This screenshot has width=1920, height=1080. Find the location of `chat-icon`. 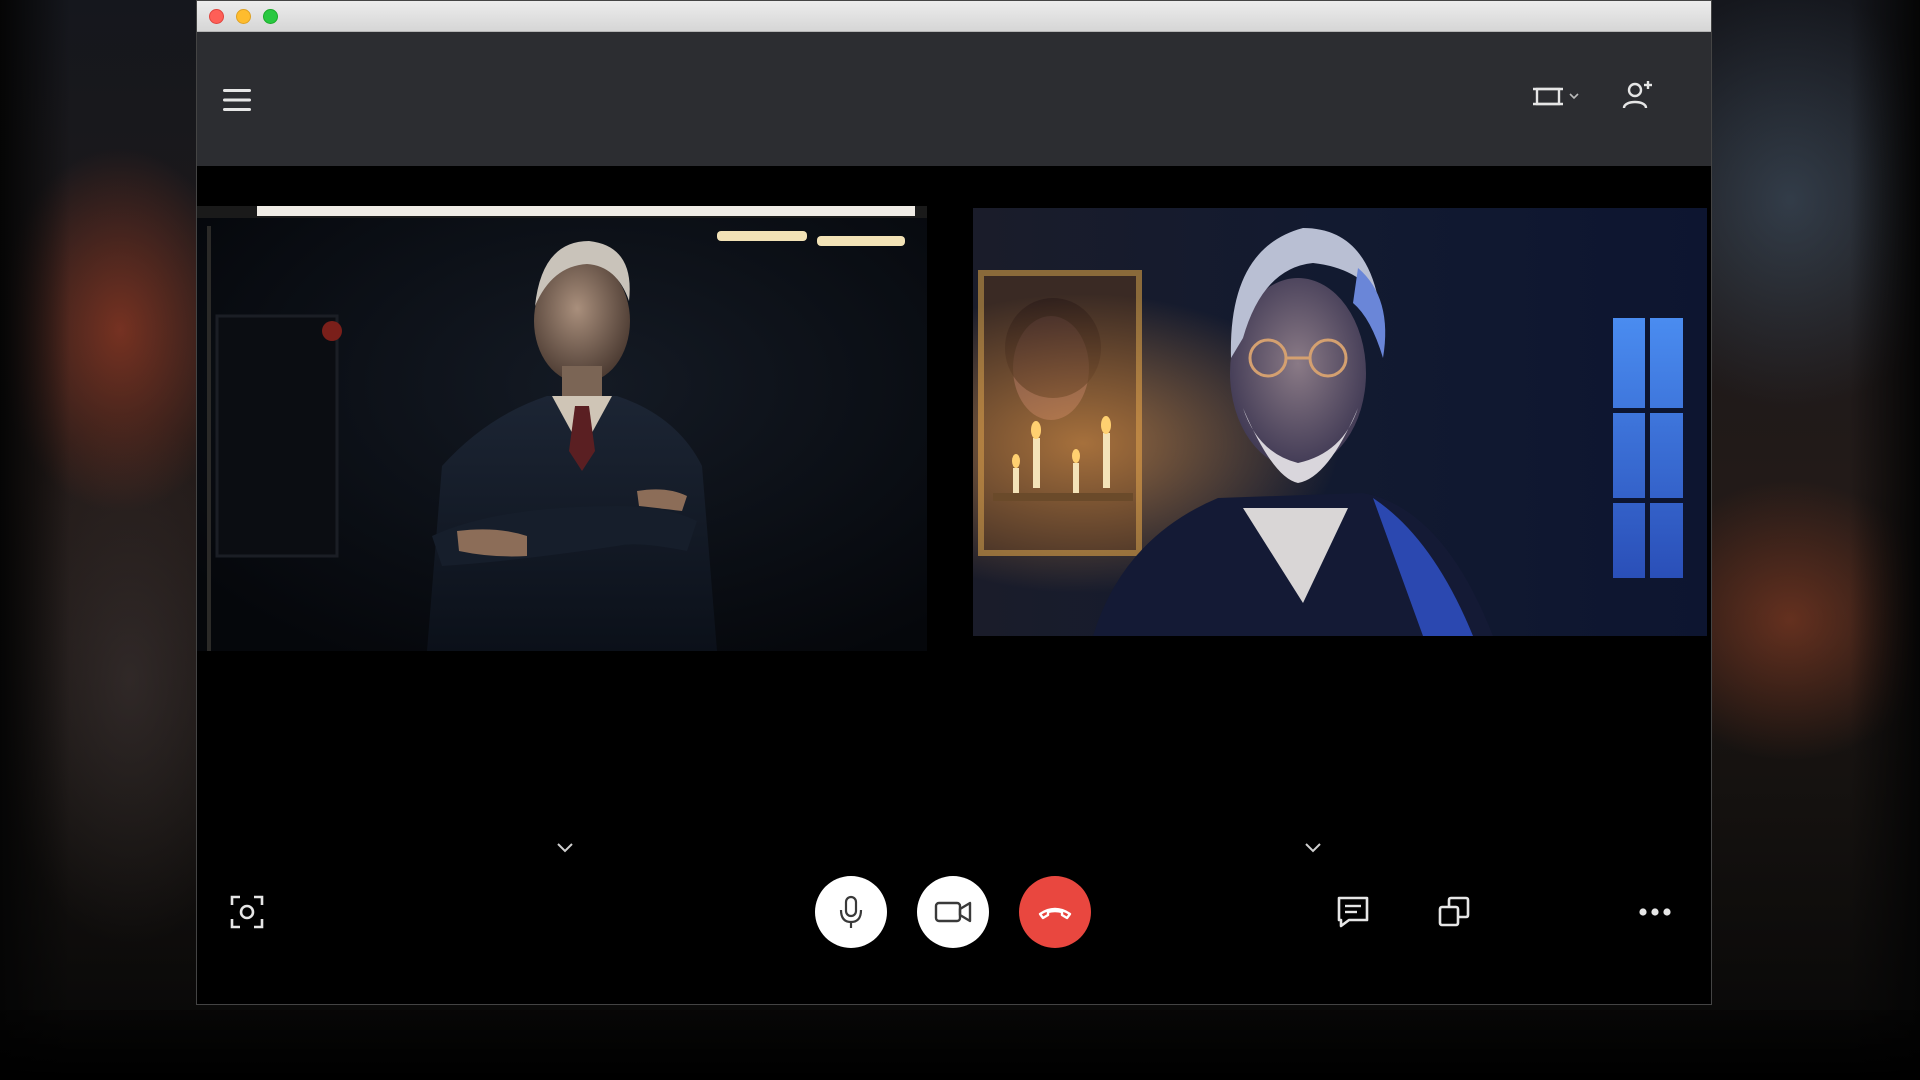

chat-icon is located at coordinates (1353, 912).